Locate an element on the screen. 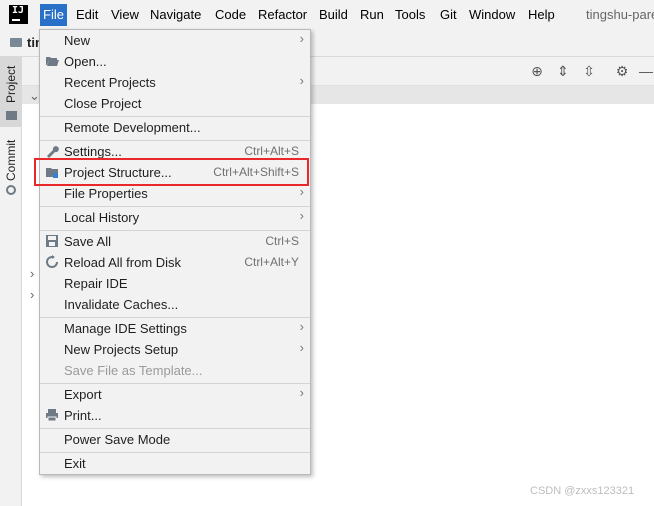 The image size is (654, 506). wrench-icon is located at coordinates (53, 152).